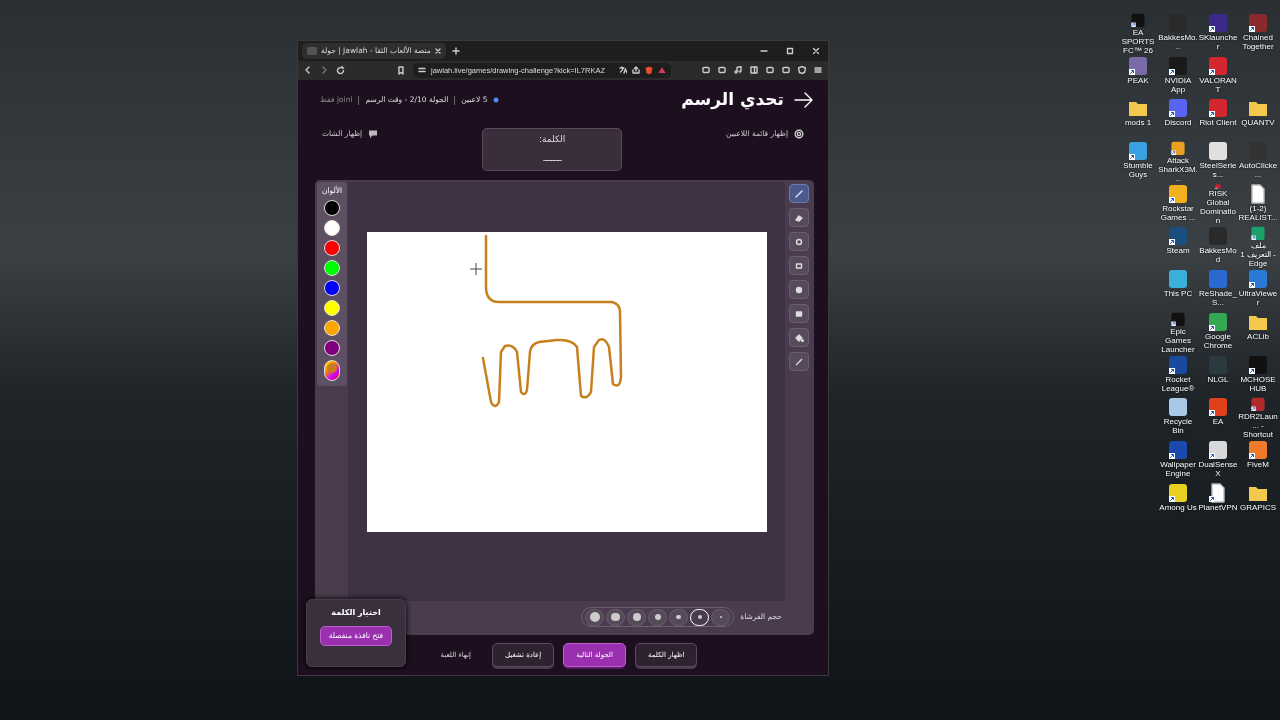 Image resolution: width=1280 pixels, height=720 pixels. Describe the element at coordinates (332, 371) in the screenshot. I see `custom-color-picker` at that location.